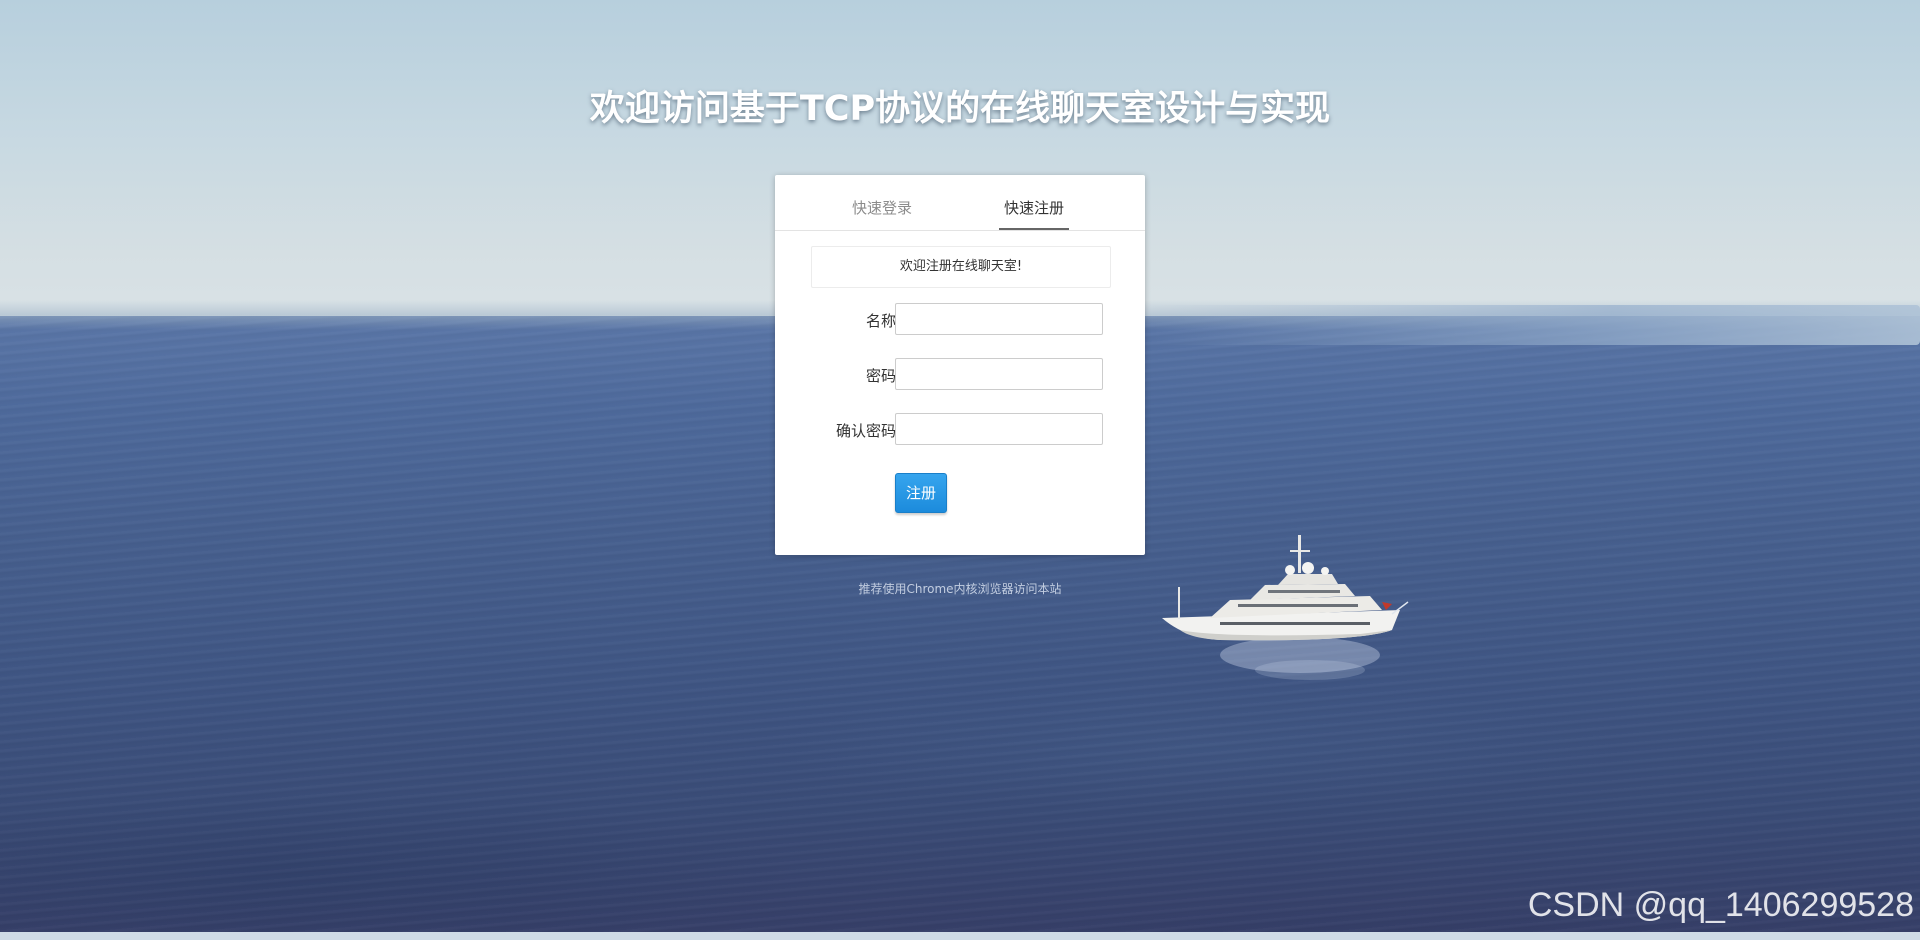 This screenshot has width=1920, height=940. What do you see at coordinates (960, 589) in the screenshot?
I see `browser-hint: 推荐使用Chrome内核浏览器访问本站` at bounding box center [960, 589].